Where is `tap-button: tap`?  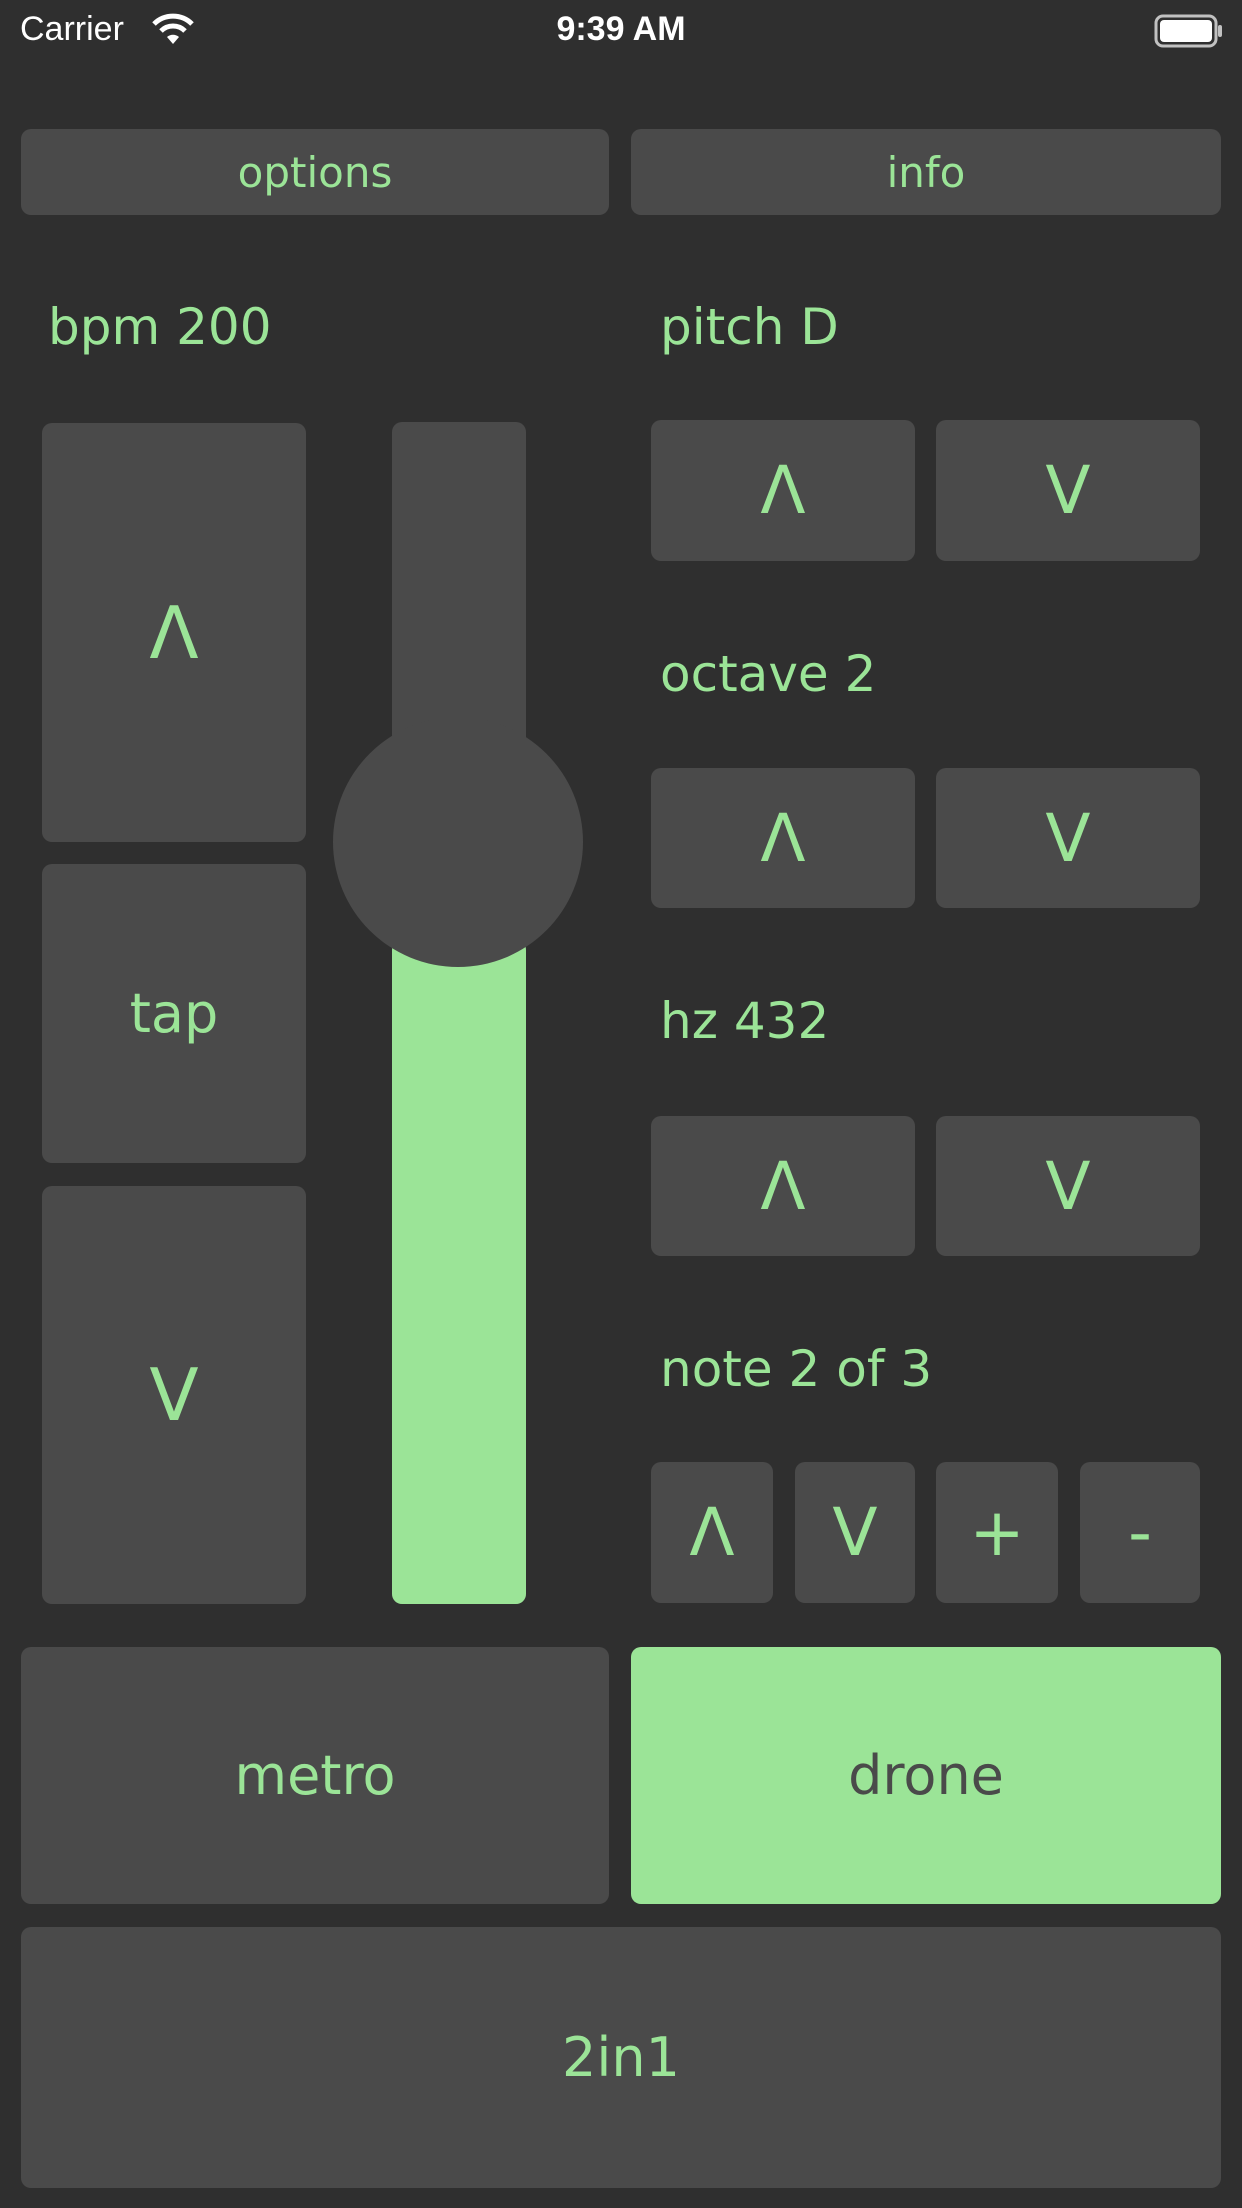
tap-button: tap is located at coordinates (174, 1013).